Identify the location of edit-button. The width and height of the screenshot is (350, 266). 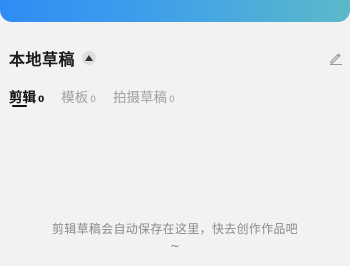
(336, 58).